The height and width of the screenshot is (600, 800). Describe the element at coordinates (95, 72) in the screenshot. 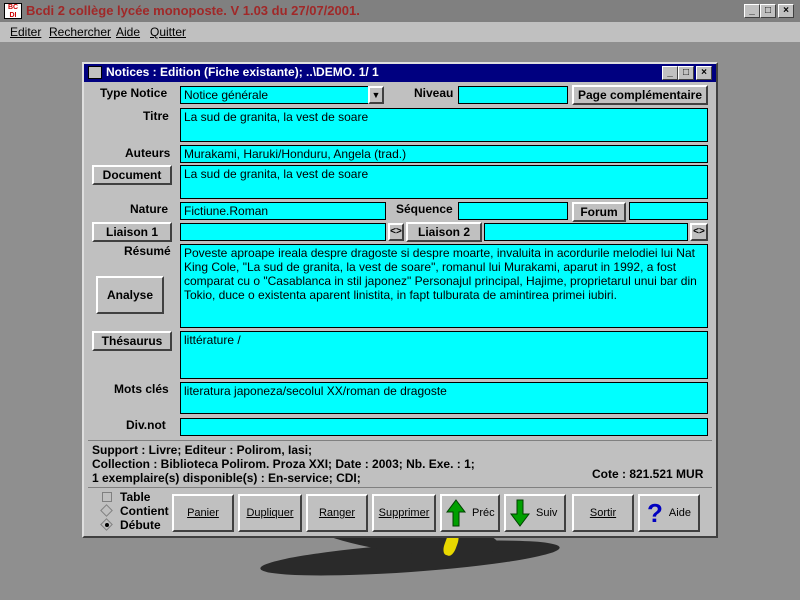

I see `dialog-icon` at that location.